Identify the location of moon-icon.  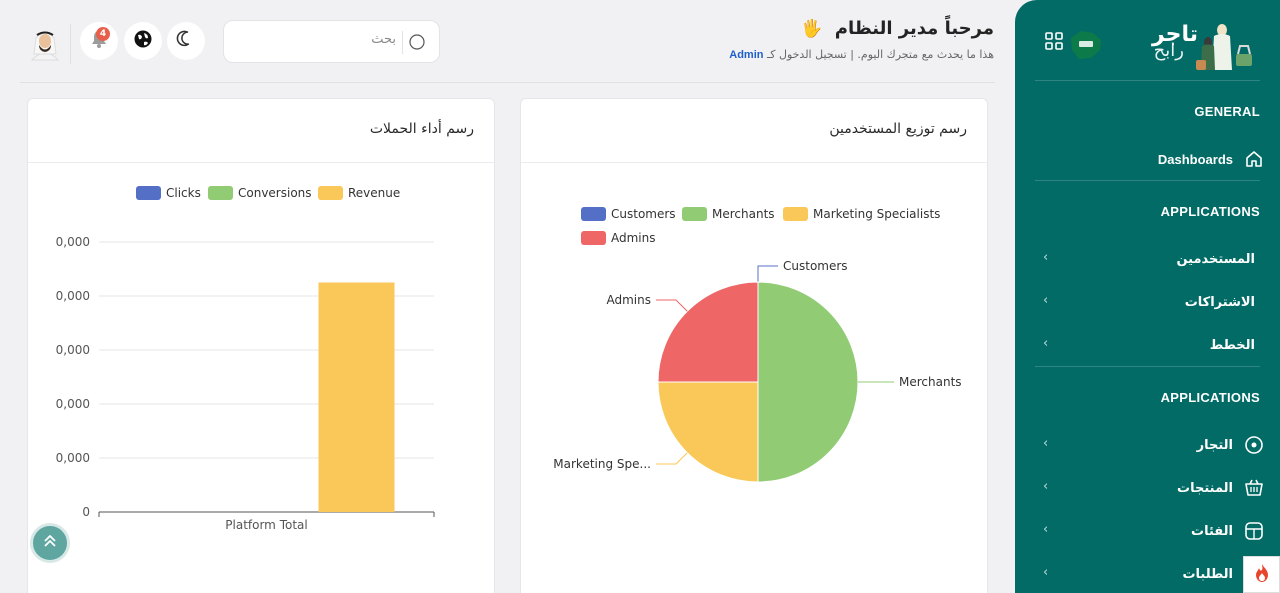
(186, 41).